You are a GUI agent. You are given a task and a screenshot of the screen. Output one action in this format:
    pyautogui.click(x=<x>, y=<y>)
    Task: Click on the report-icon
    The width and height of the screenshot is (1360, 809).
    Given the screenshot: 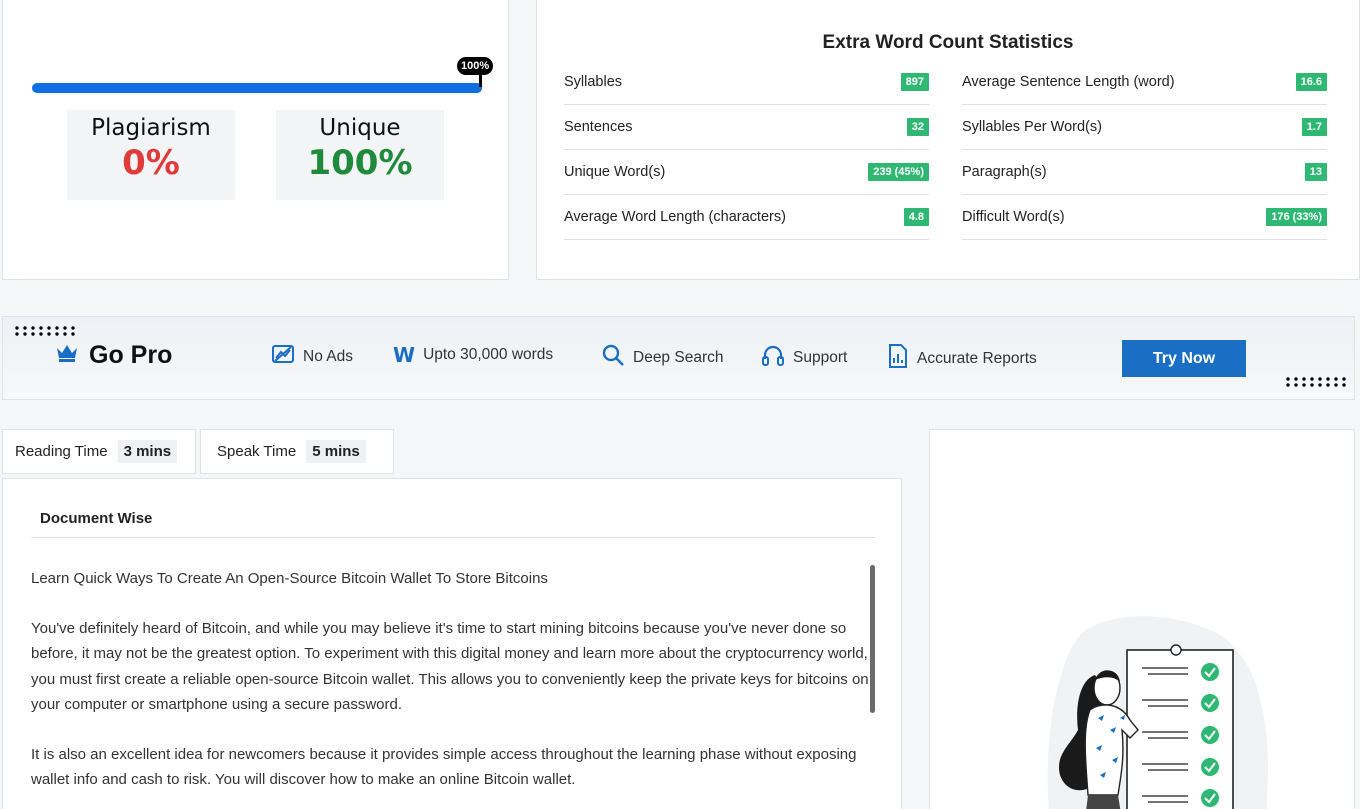 What is the action you would take?
    pyautogui.click(x=898, y=358)
    